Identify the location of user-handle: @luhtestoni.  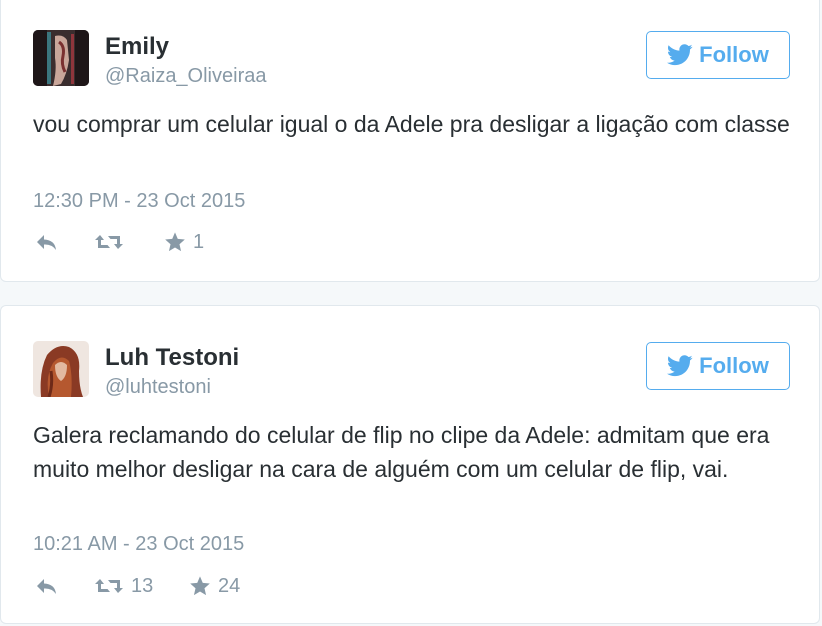
(158, 387).